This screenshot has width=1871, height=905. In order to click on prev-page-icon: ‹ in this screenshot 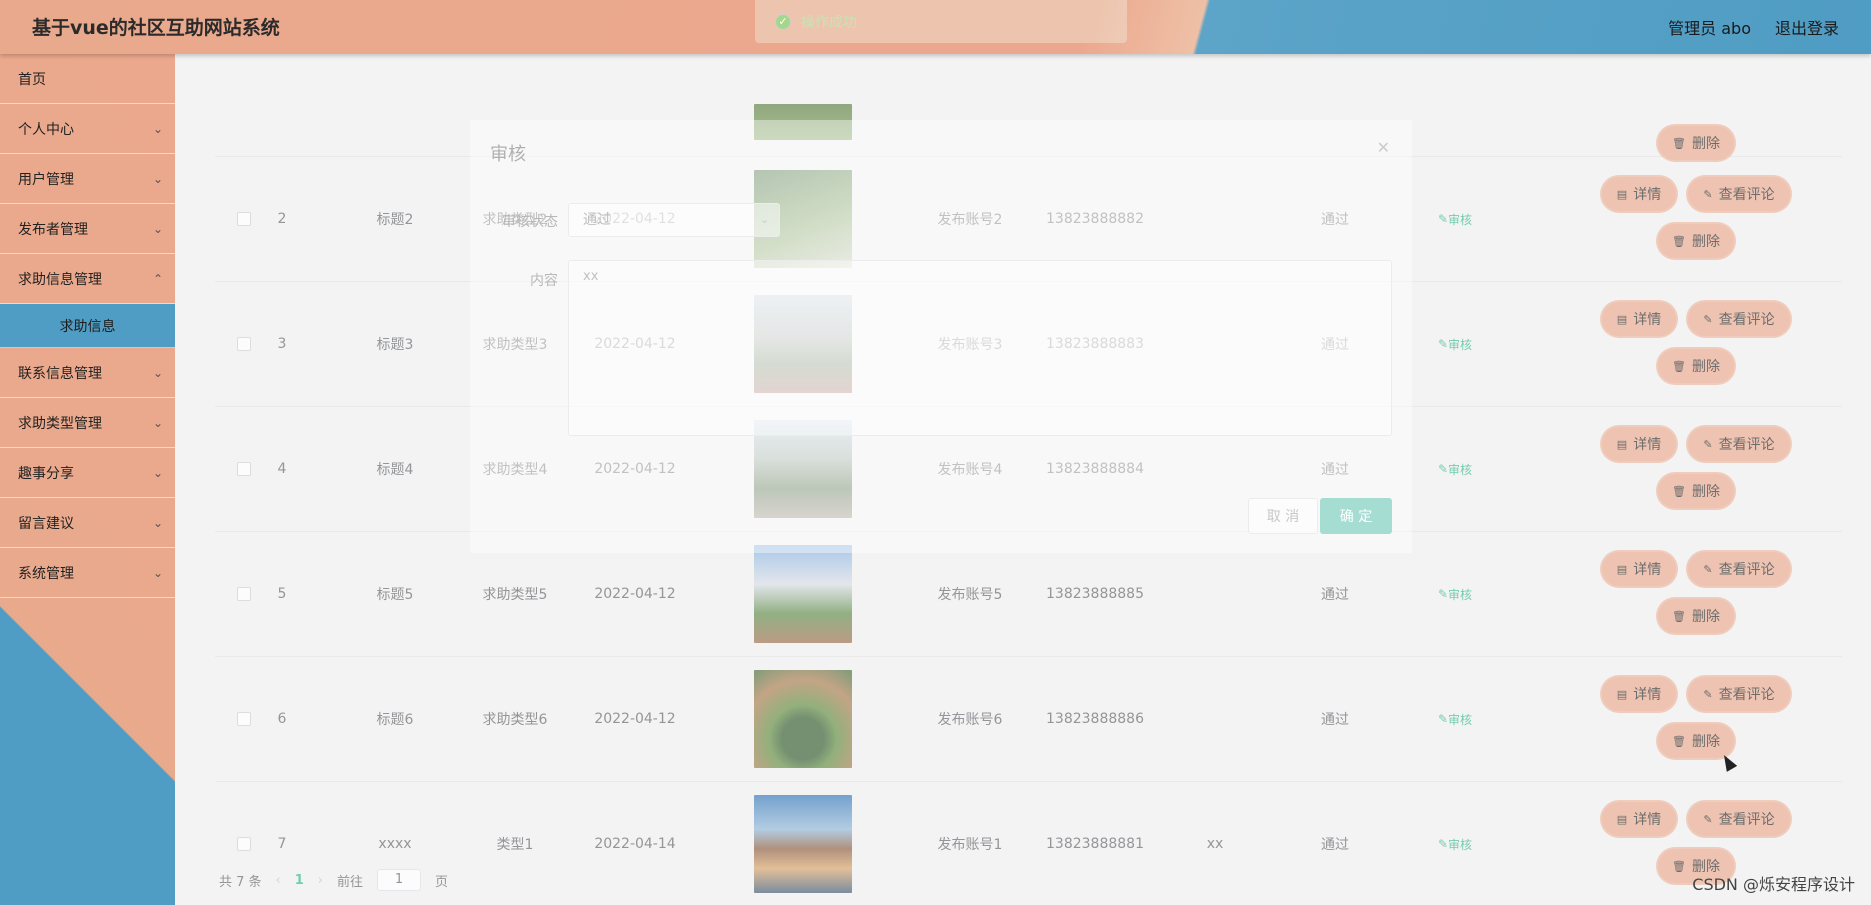, I will do `click(278, 880)`.